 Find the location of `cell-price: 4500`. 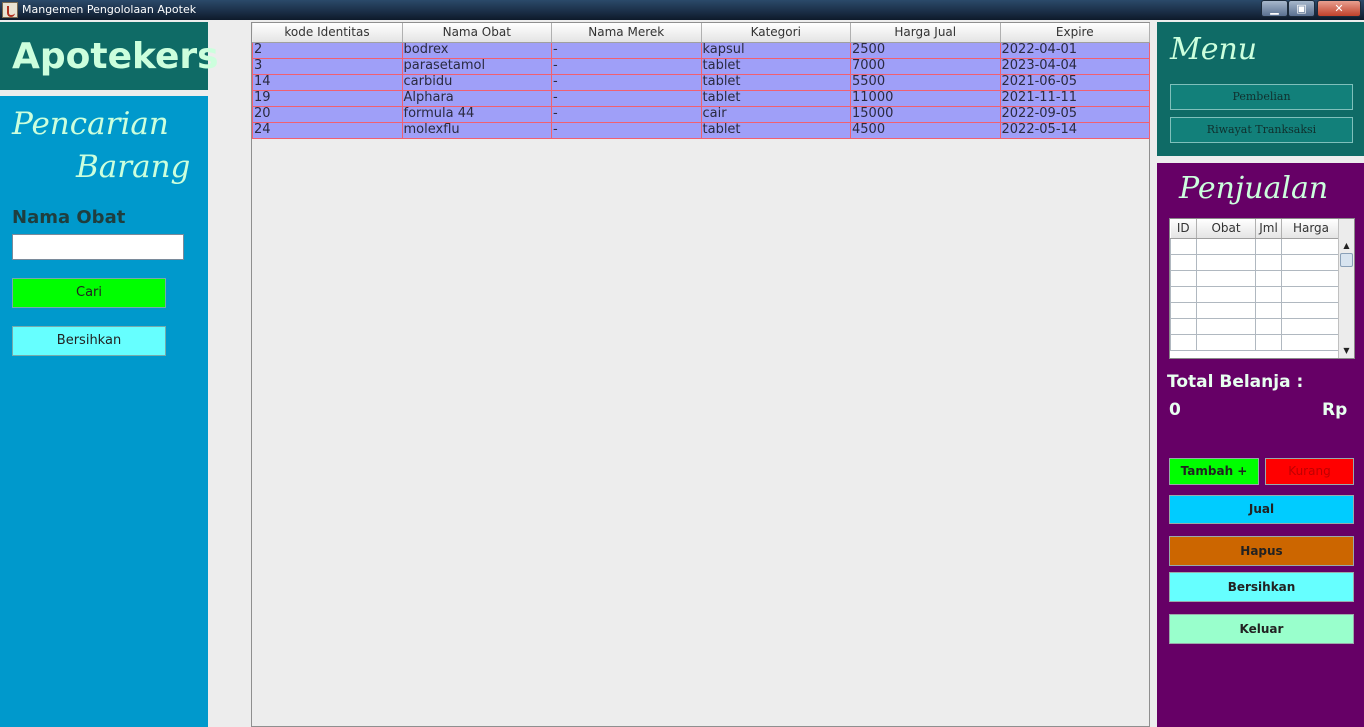

cell-price: 4500 is located at coordinates (925, 130).